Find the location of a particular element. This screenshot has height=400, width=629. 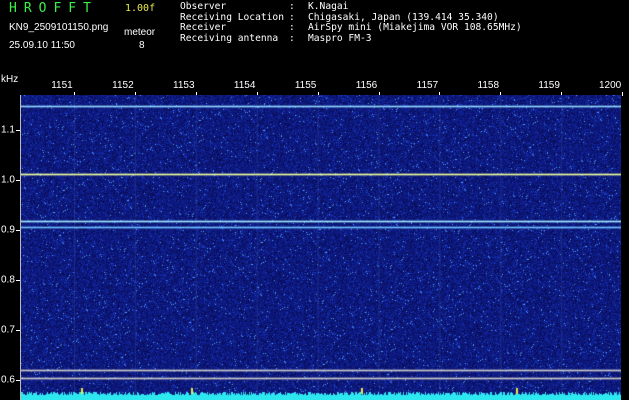

y-axis-unit: kHz is located at coordinates (10, 79).